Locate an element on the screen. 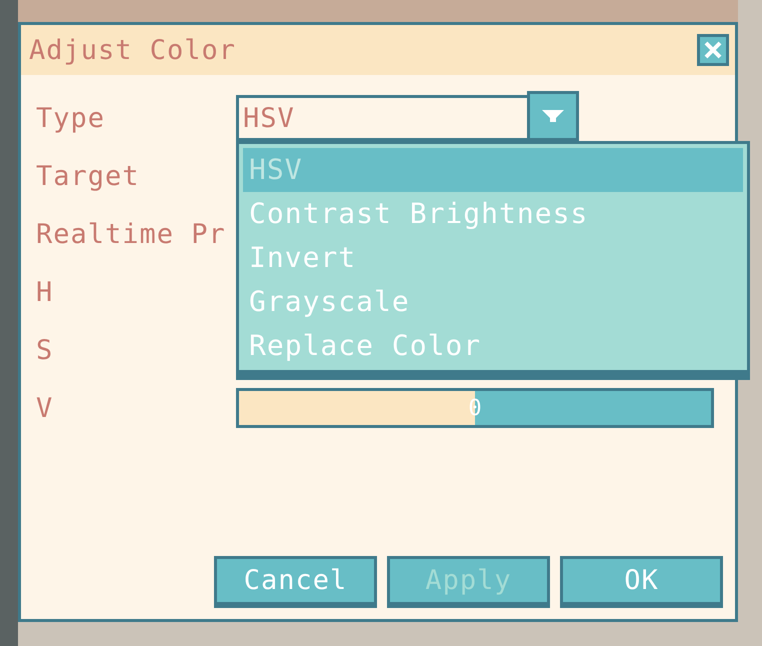 The image size is (762, 646). dropdown-option: Invert is located at coordinates (493, 258).